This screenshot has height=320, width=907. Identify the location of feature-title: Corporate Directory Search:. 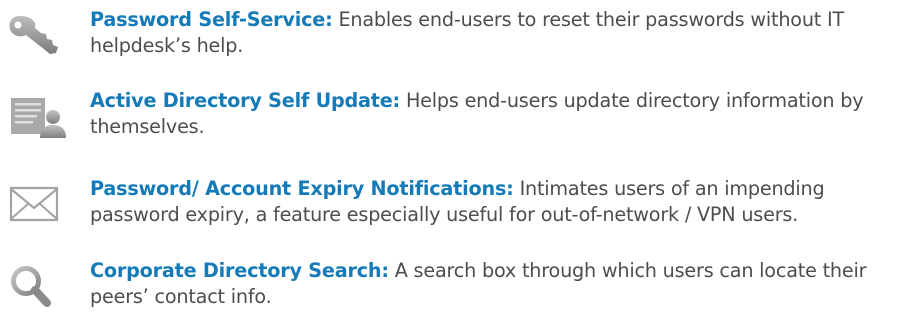
(239, 270).